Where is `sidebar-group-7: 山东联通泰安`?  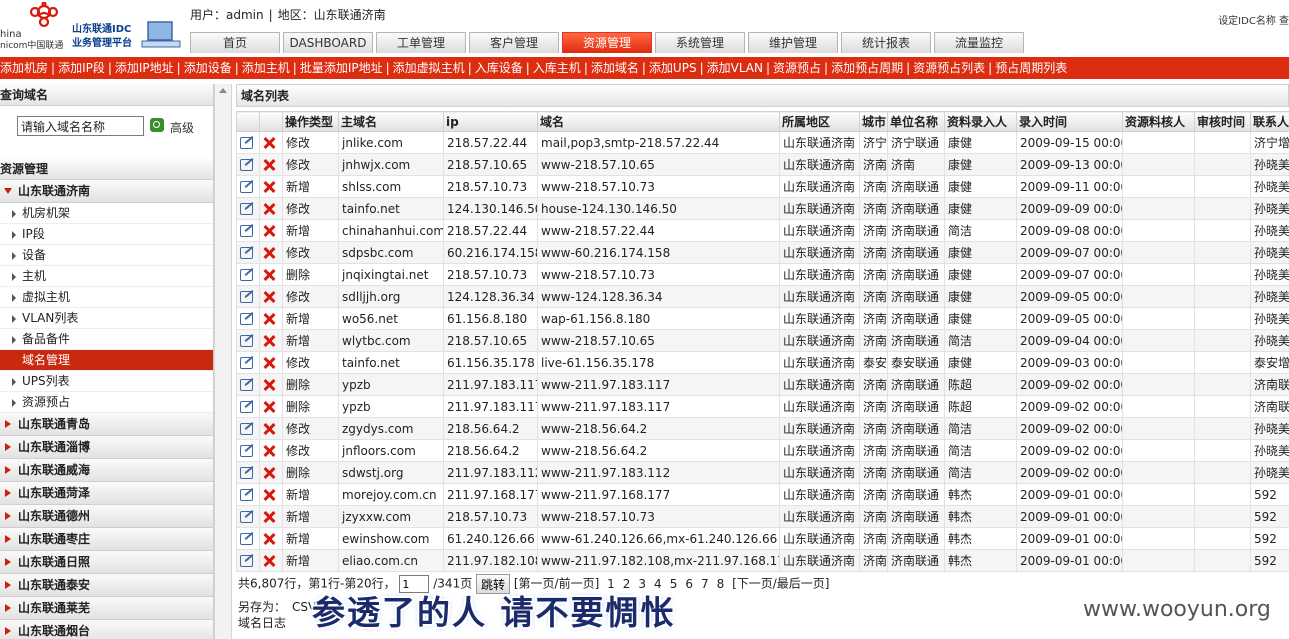 sidebar-group-7: 山东联通泰安 is located at coordinates (106, 585).